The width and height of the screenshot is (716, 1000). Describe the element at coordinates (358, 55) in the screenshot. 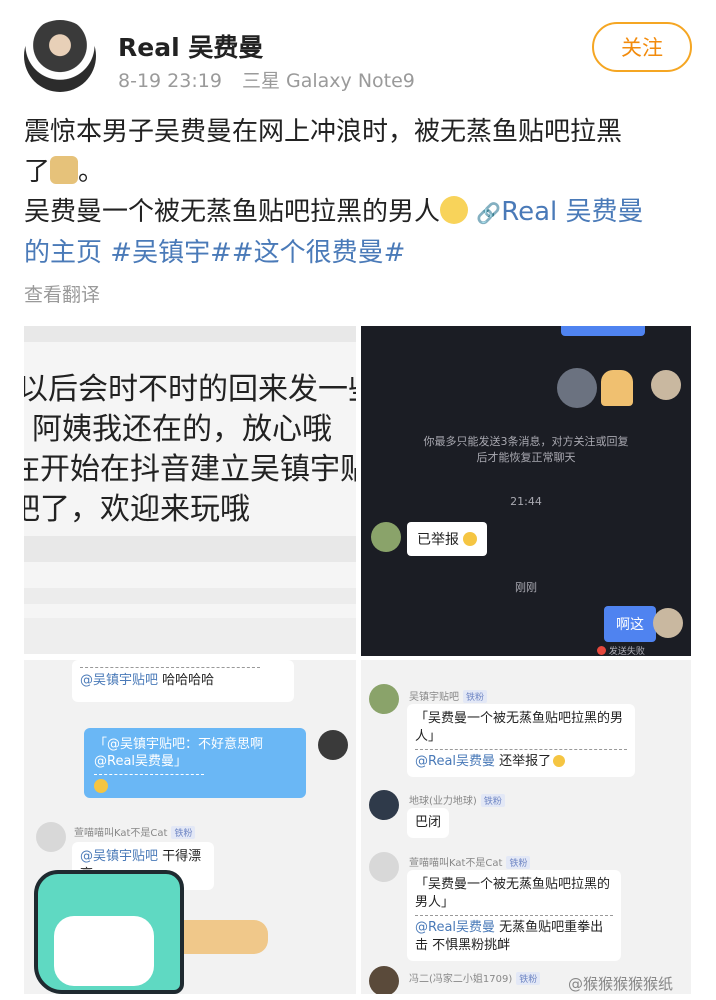

I see `post-header: Real 吴费曼 8-19 23:19 三星 Galaxy Note9 关注` at that location.